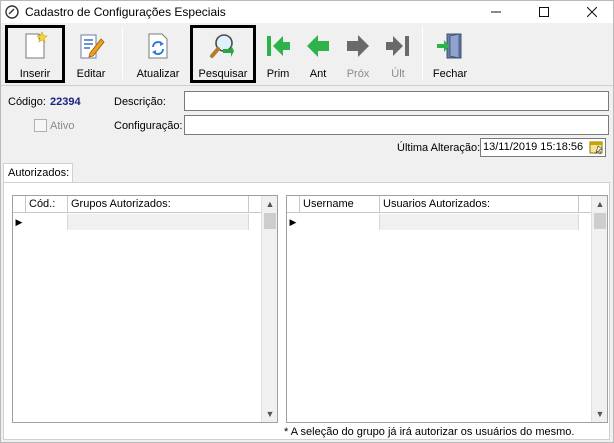 This screenshot has width=614, height=443. I want to click on fechar-label: Fechar, so click(450, 74).